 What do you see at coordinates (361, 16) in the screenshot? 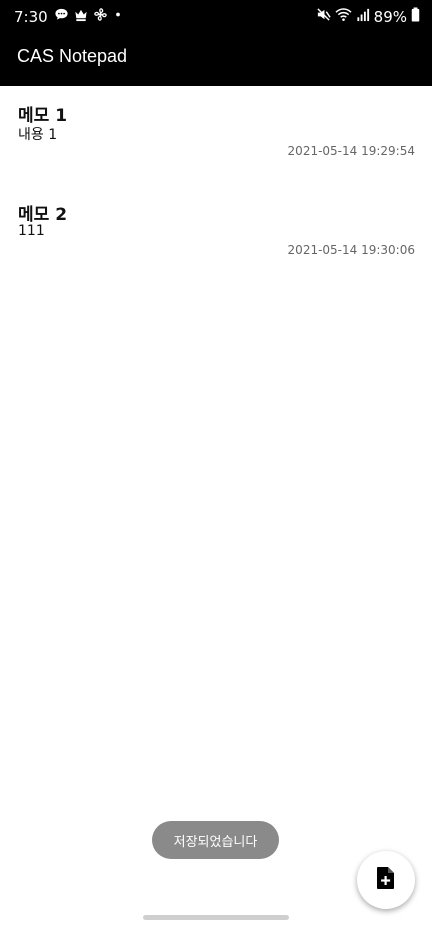
I see `signal-icon` at bounding box center [361, 16].